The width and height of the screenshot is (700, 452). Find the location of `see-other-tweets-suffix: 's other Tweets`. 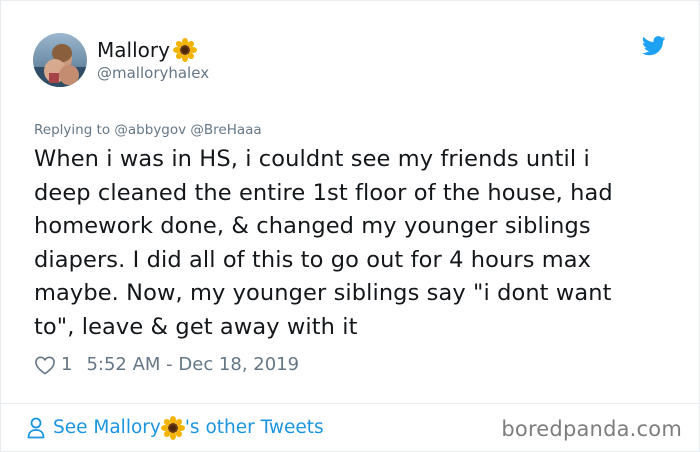

see-other-tweets-suffix: 's other Tweets is located at coordinates (254, 427).